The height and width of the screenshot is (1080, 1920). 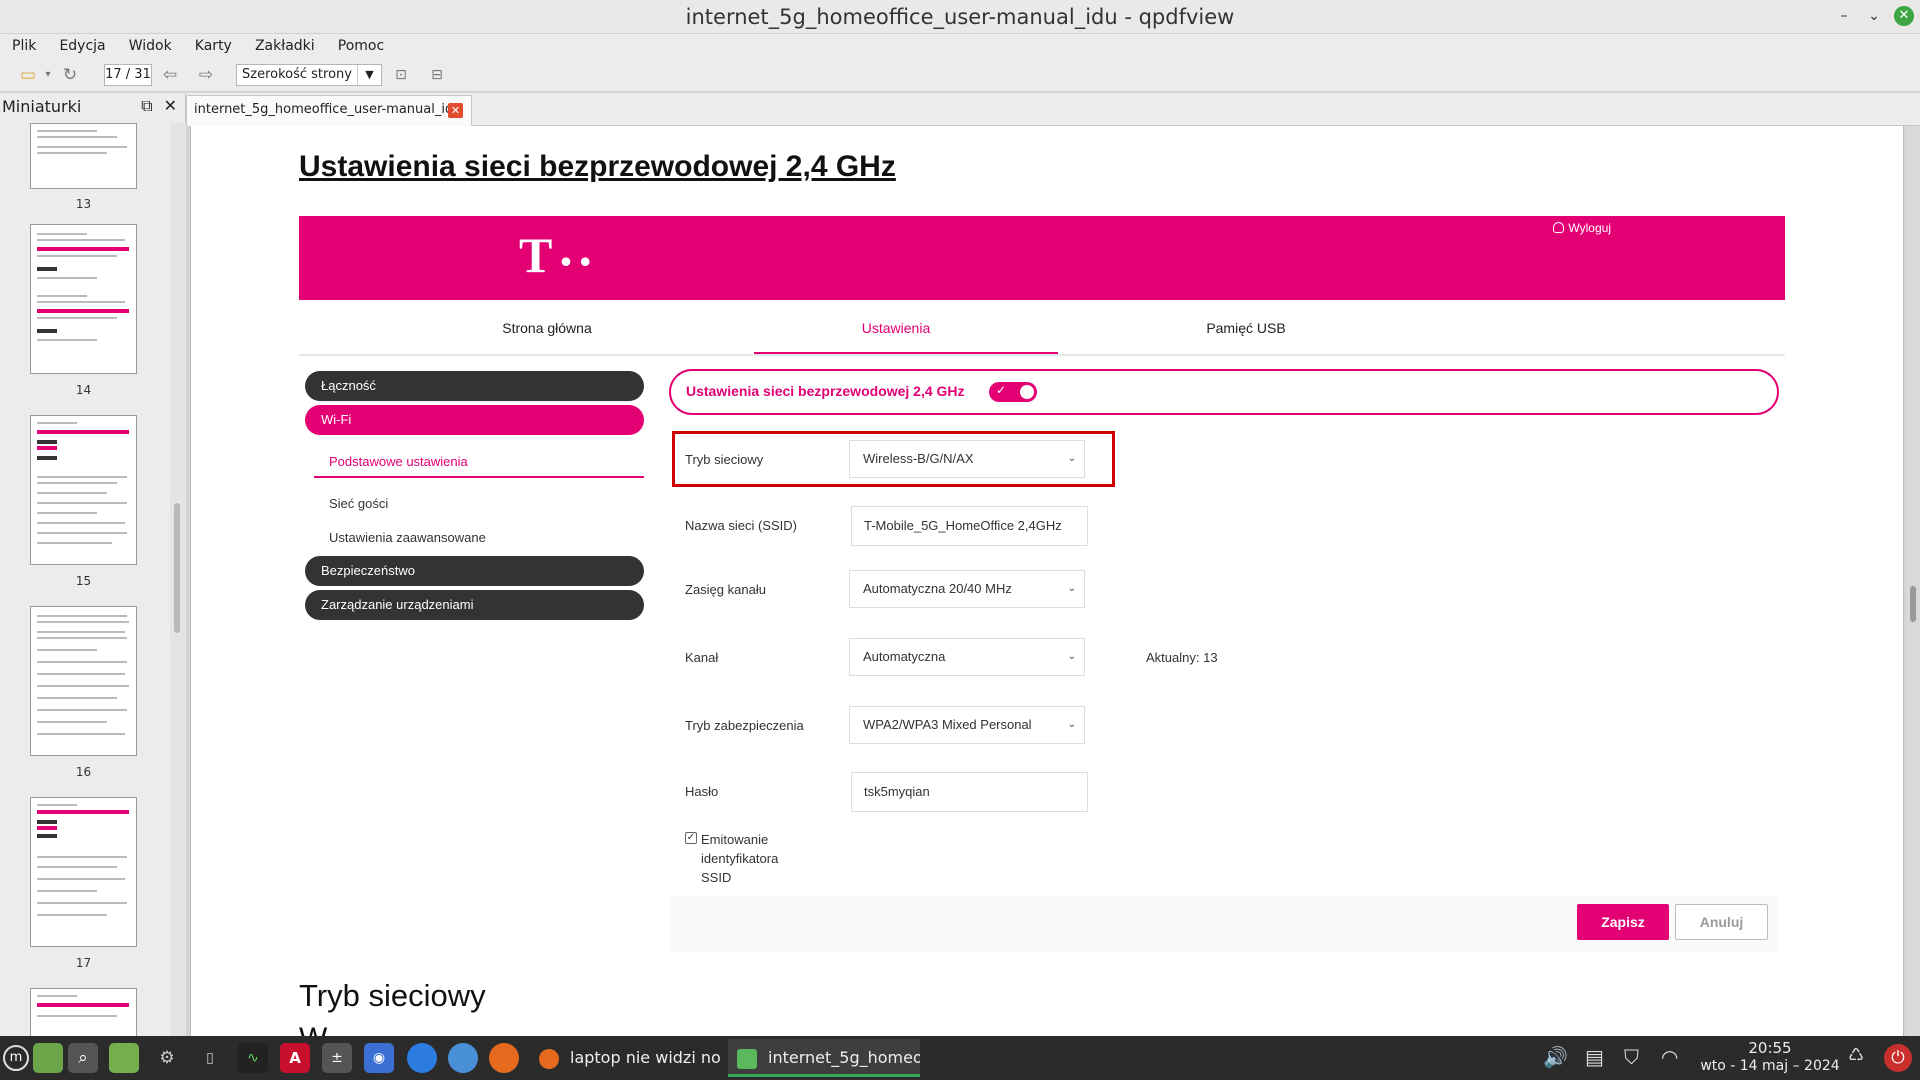 I want to click on security-mode-value: WPA2/WPA3 Mixed Personal, so click(x=947, y=724).